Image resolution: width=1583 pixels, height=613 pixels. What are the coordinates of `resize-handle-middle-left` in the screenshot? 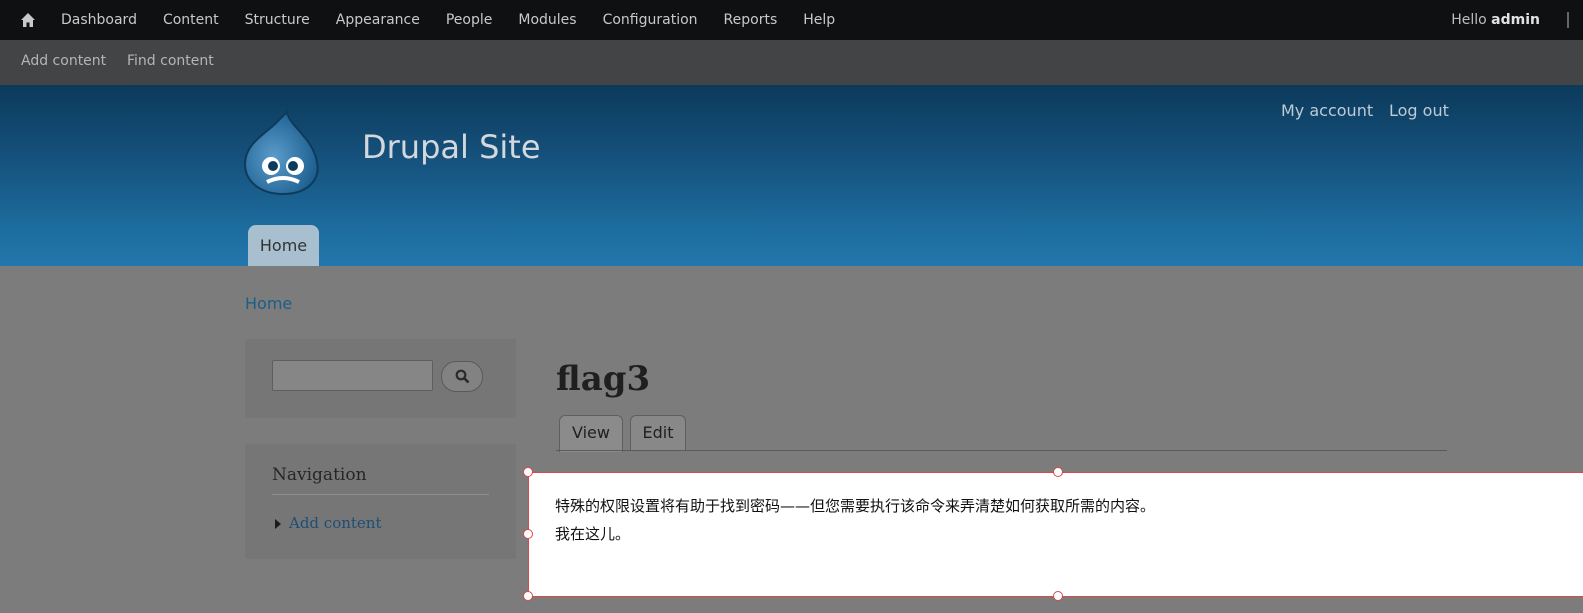 It's located at (528, 534).